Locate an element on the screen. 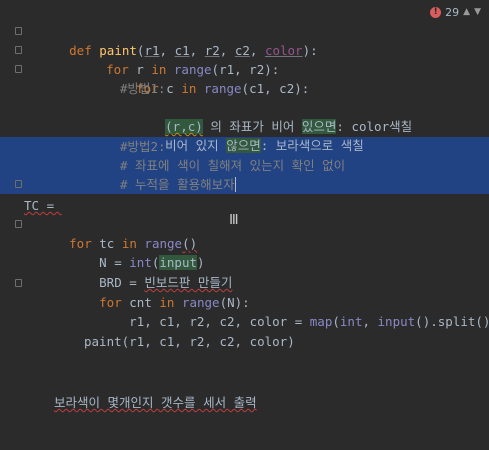  inspection-widget: ! 29 ▲ ▼ is located at coordinates (455, 12).